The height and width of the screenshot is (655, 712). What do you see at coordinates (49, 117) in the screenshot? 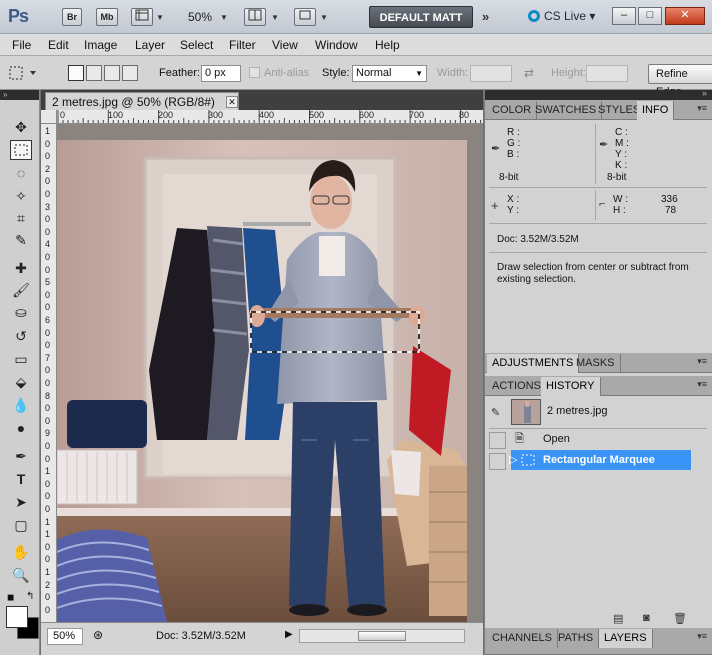
I see `ruler-origin` at bounding box center [49, 117].